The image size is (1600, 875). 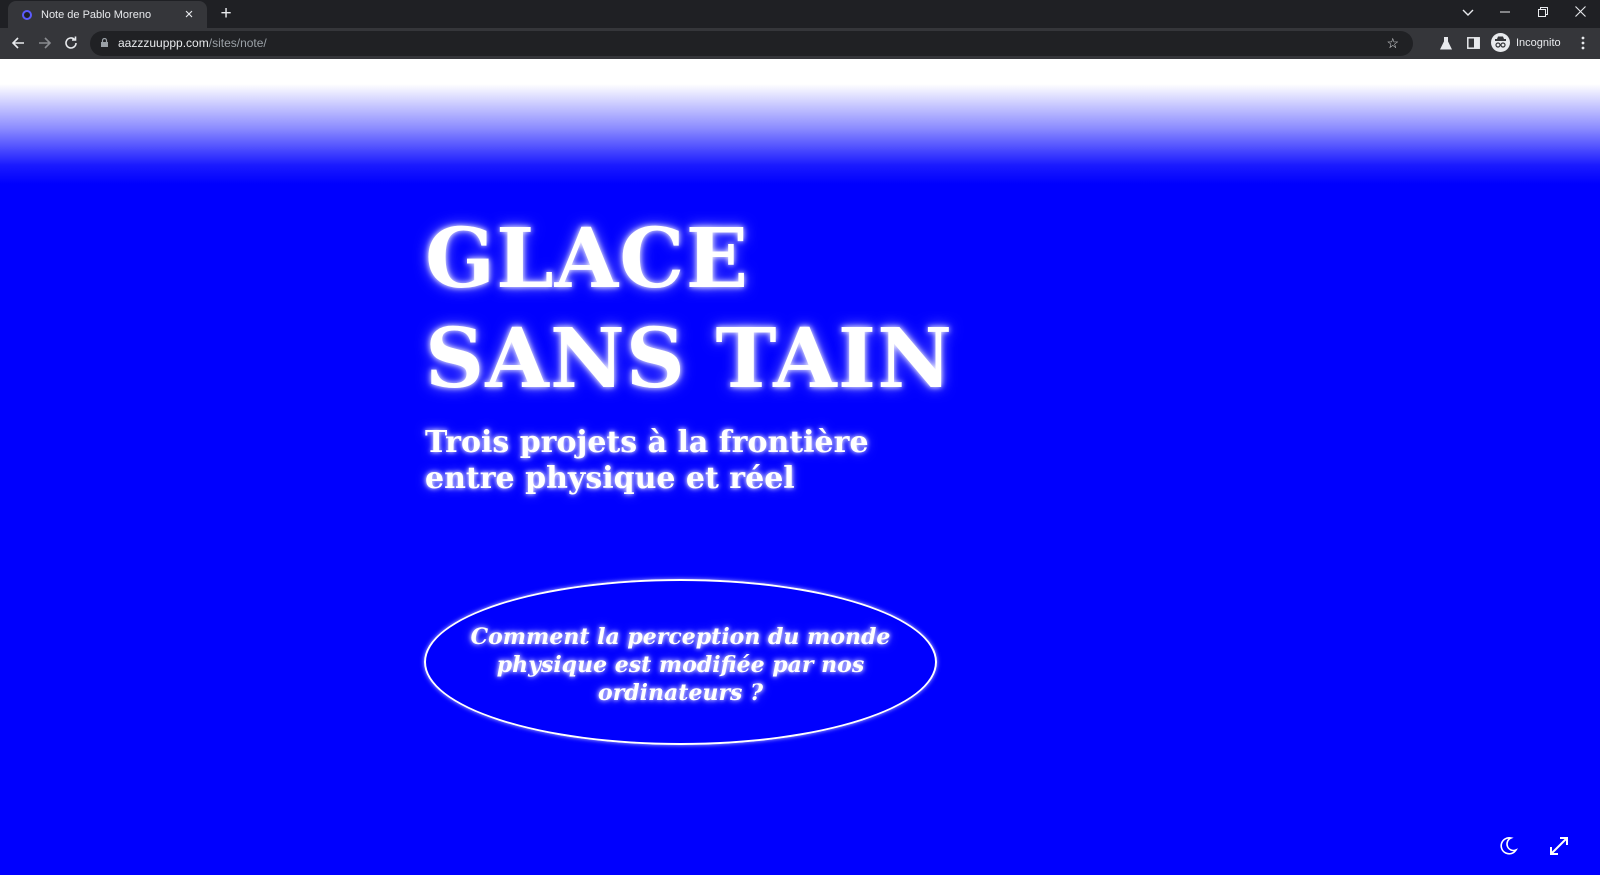 What do you see at coordinates (1468, 13) in the screenshot?
I see `tab-search-chevron-down-icon` at bounding box center [1468, 13].